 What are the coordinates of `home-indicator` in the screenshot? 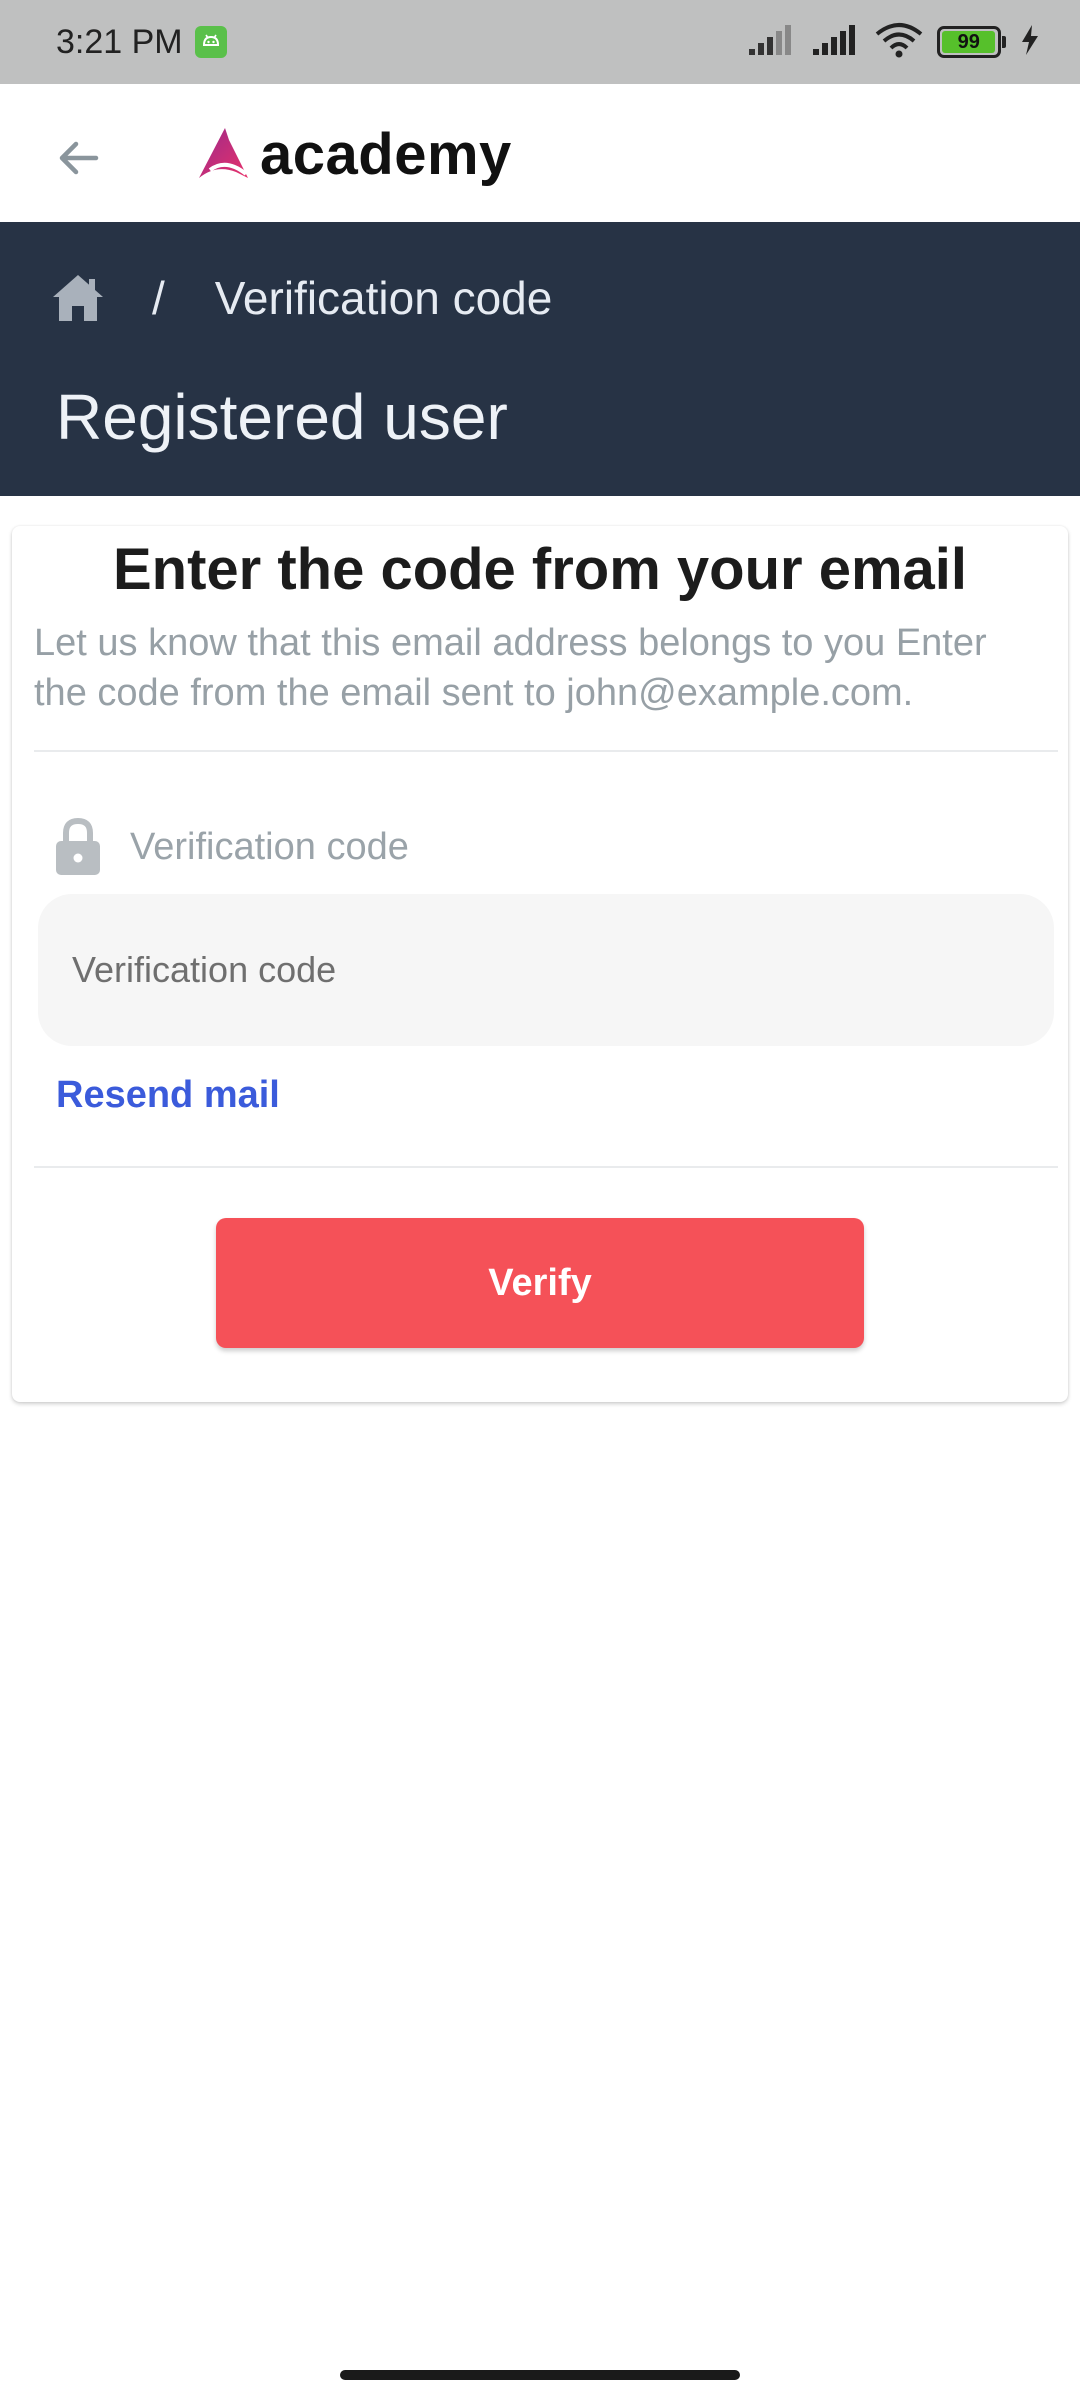 It's located at (540, 2375).